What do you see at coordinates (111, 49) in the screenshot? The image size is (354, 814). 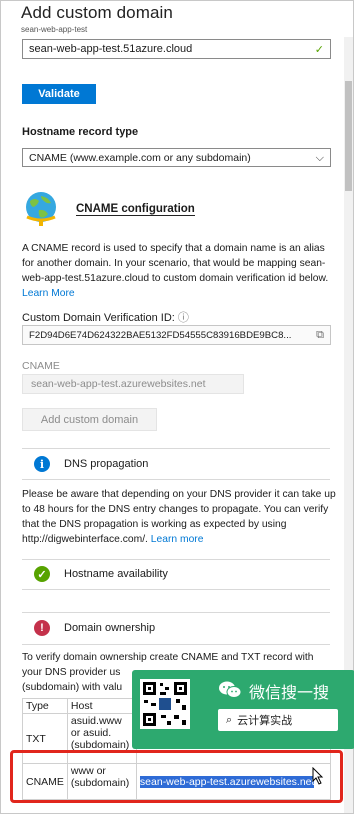 I see `custom-domain-value: sean-web-app-test.51azure.cloud` at bounding box center [111, 49].